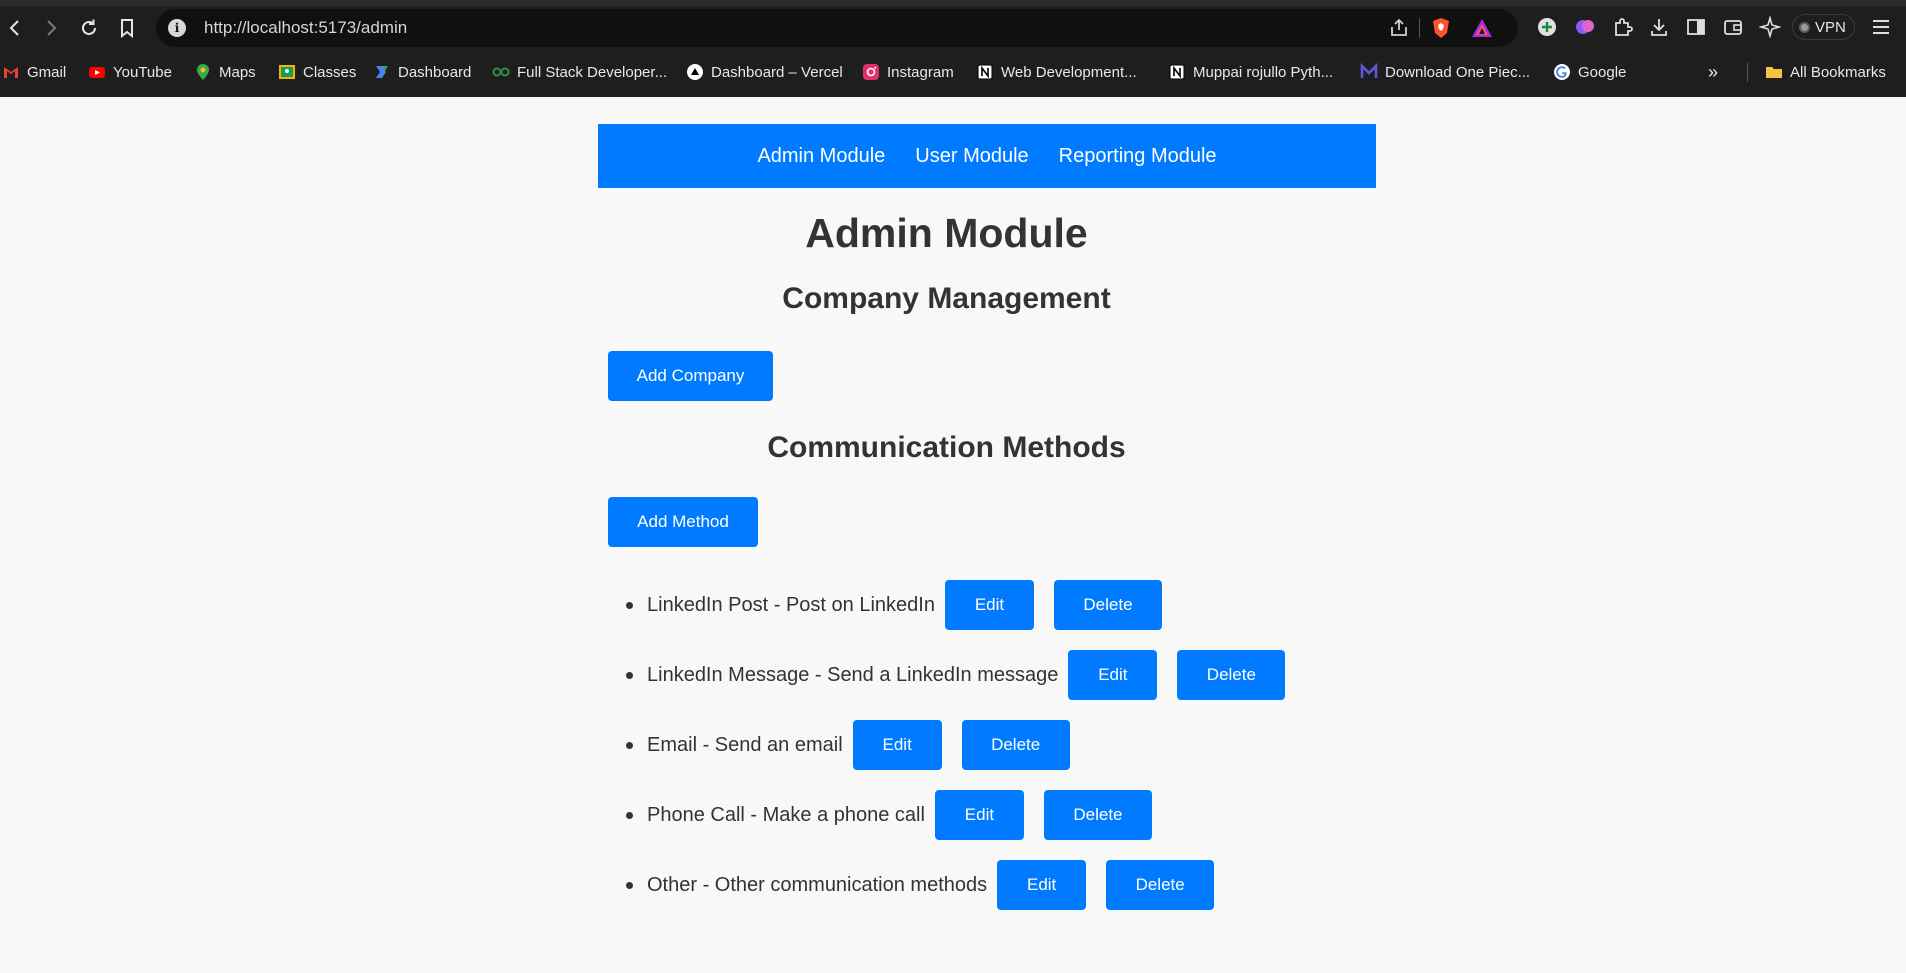 Image resolution: width=1906 pixels, height=973 pixels. I want to click on company-management-heading: Company Management, so click(946, 298).